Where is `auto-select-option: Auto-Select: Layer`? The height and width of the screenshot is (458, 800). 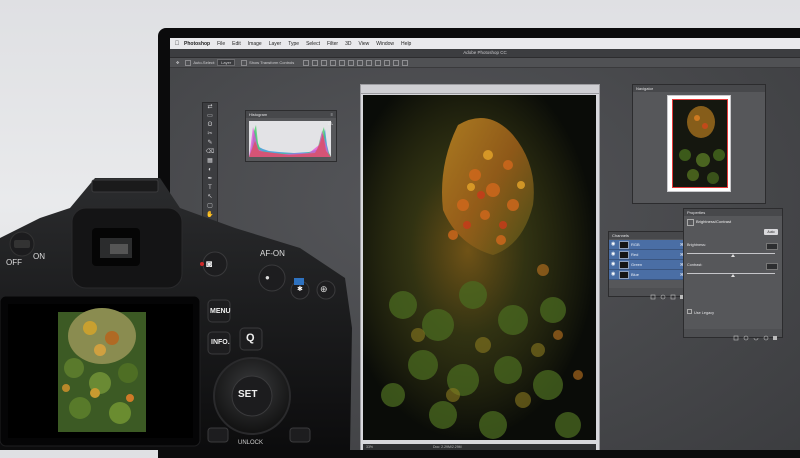 auto-select-option: Auto-Select: Layer is located at coordinates (210, 62).